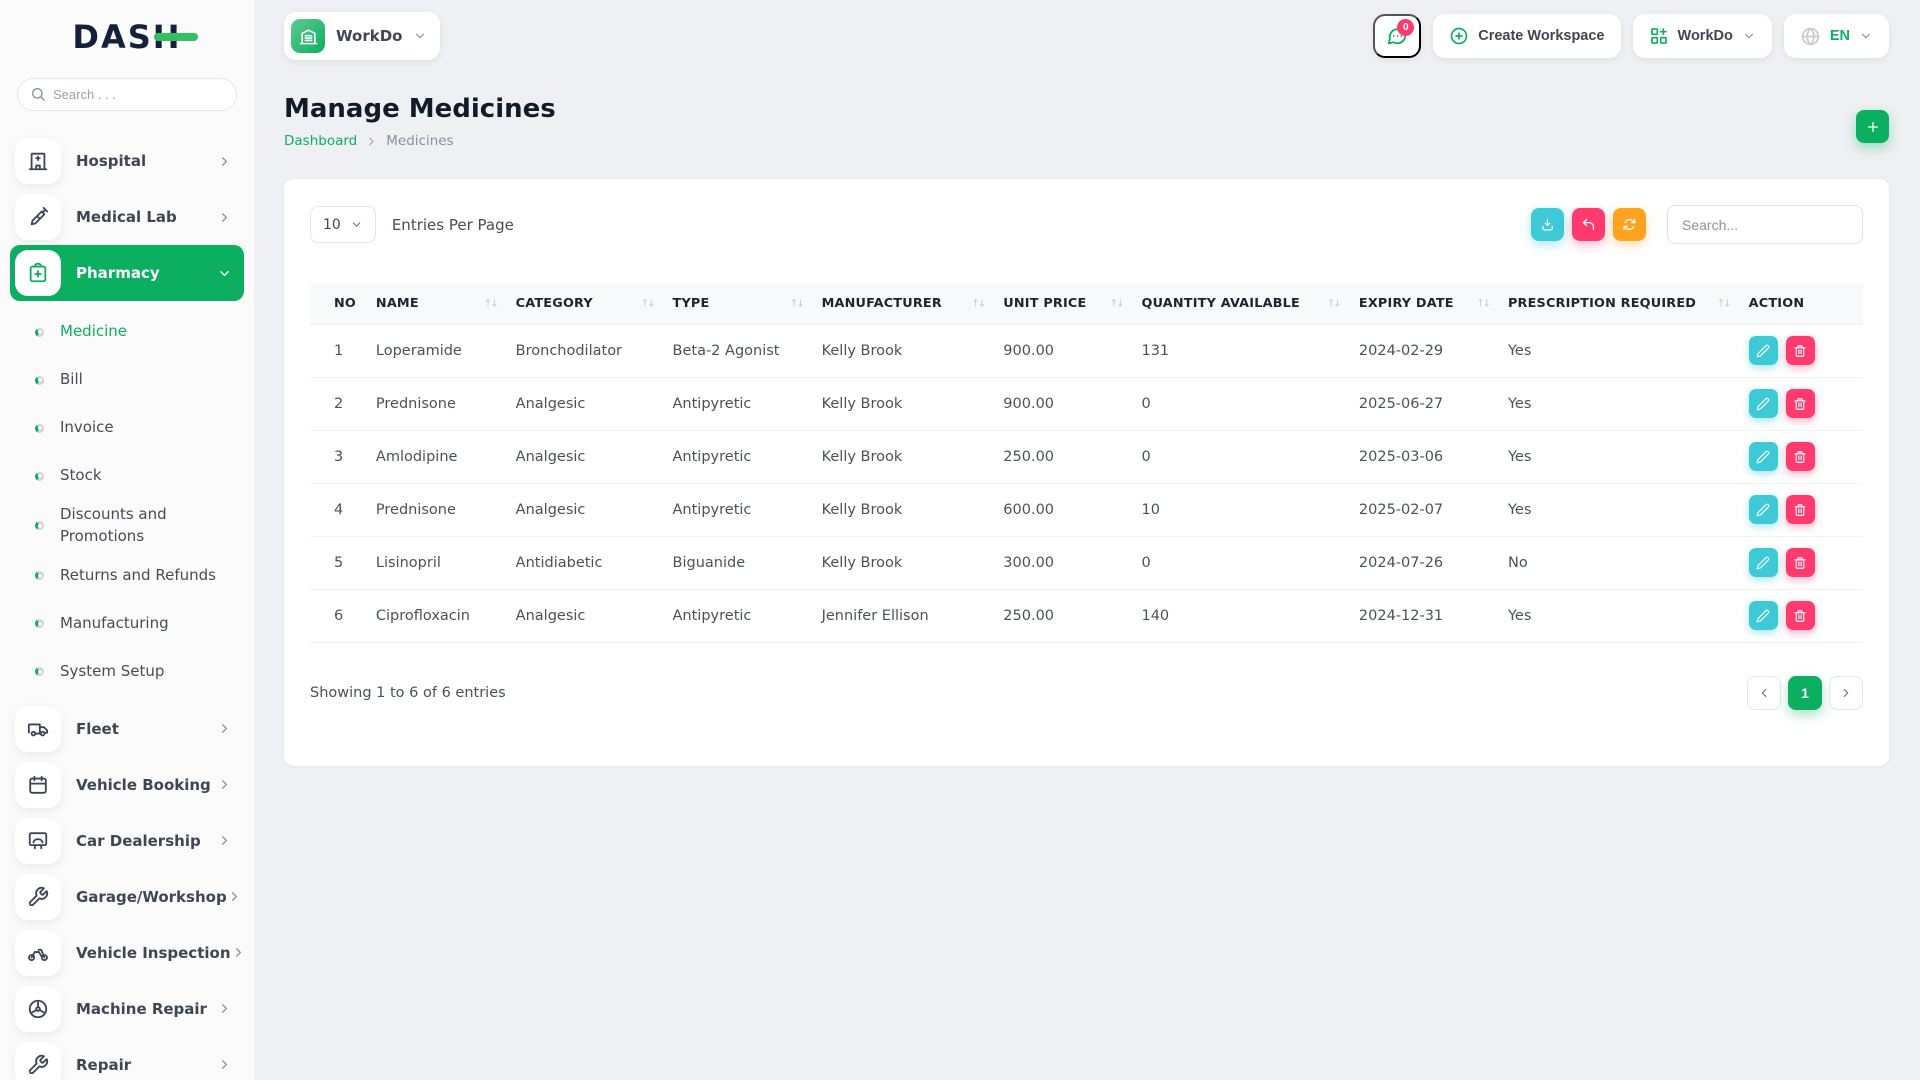 The height and width of the screenshot is (1080, 1920). Describe the element at coordinates (1397, 36) in the screenshot. I see `messages-button: 0` at that location.